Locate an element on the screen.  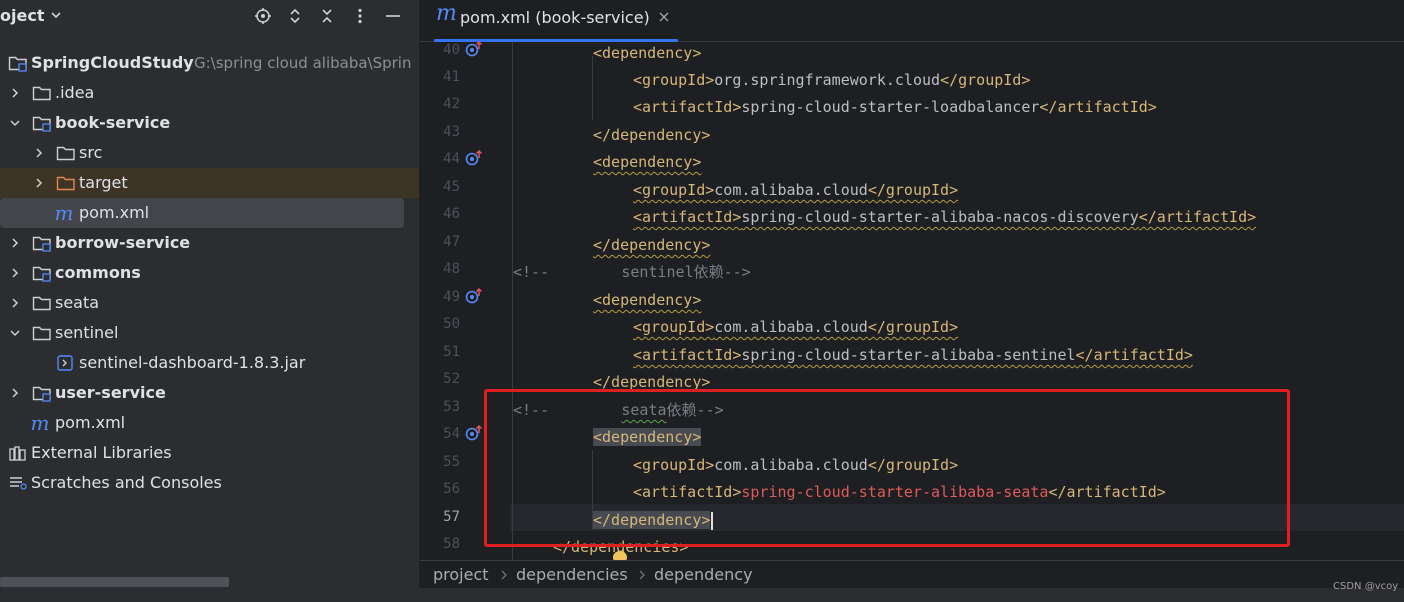
tree-node-external-libraries: External Libraries is located at coordinates (209, 453).